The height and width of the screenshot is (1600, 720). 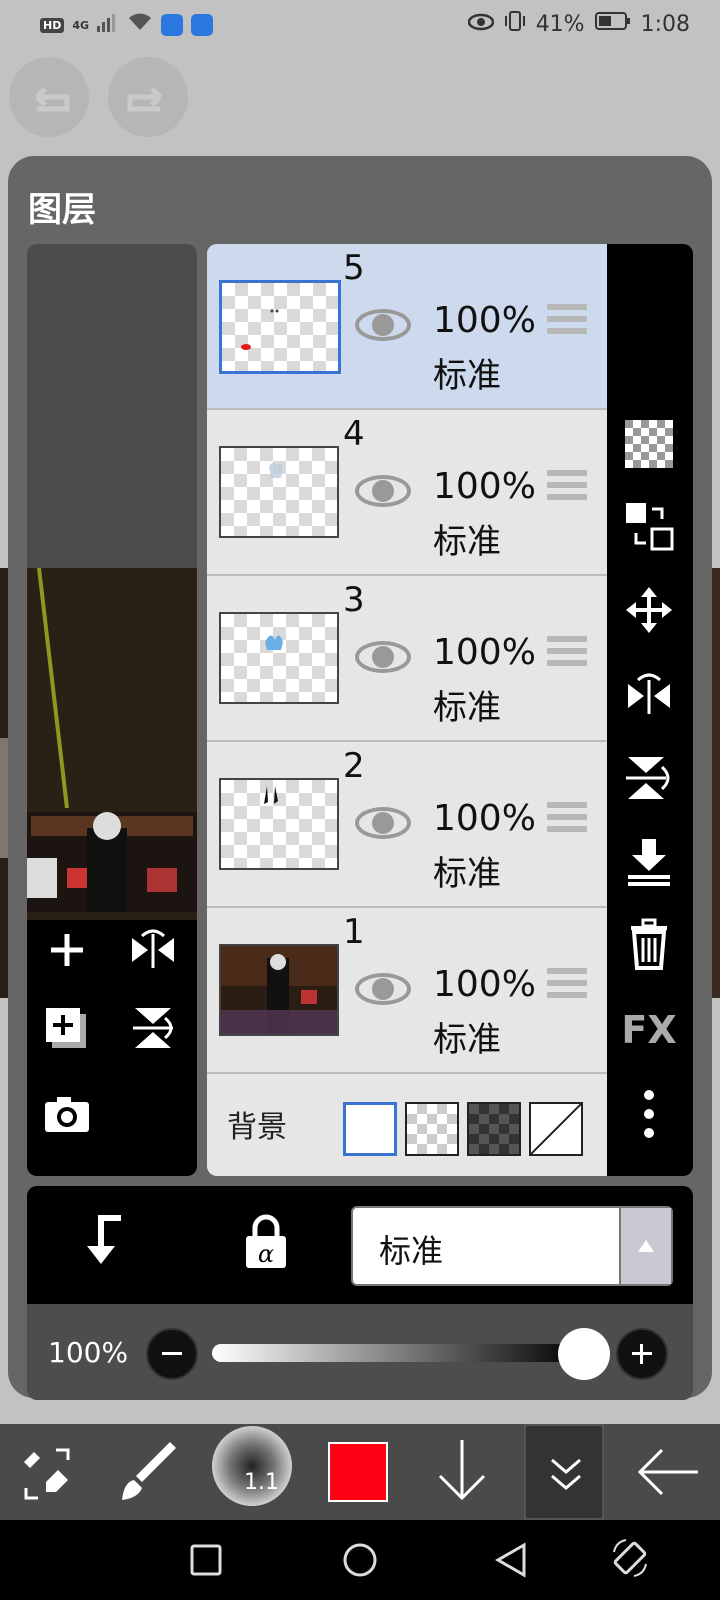 What do you see at coordinates (397, 1353) in the screenshot?
I see `opacity-slider-track` at bounding box center [397, 1353].